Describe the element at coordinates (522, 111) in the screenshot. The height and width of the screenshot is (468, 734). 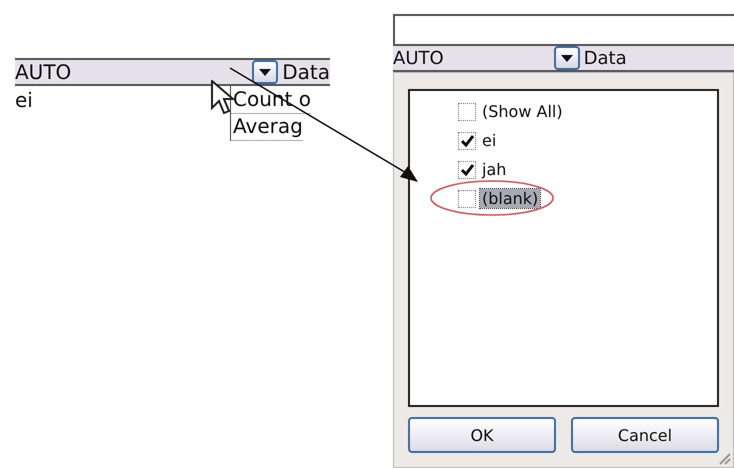
I see `filter-item: (Show All)` at that location.